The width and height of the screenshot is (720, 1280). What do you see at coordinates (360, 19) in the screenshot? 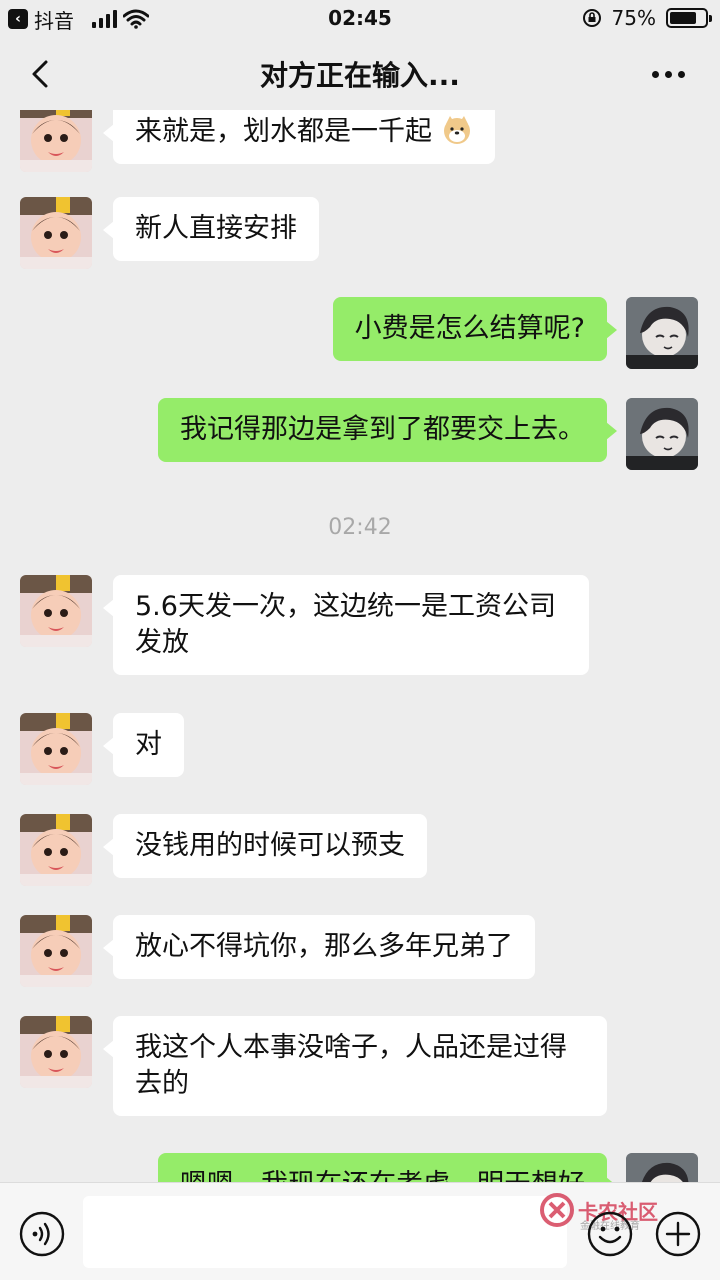
I see `status-bar: ‹ 抖音 02:45 75%` at bounding box center [360, 19].